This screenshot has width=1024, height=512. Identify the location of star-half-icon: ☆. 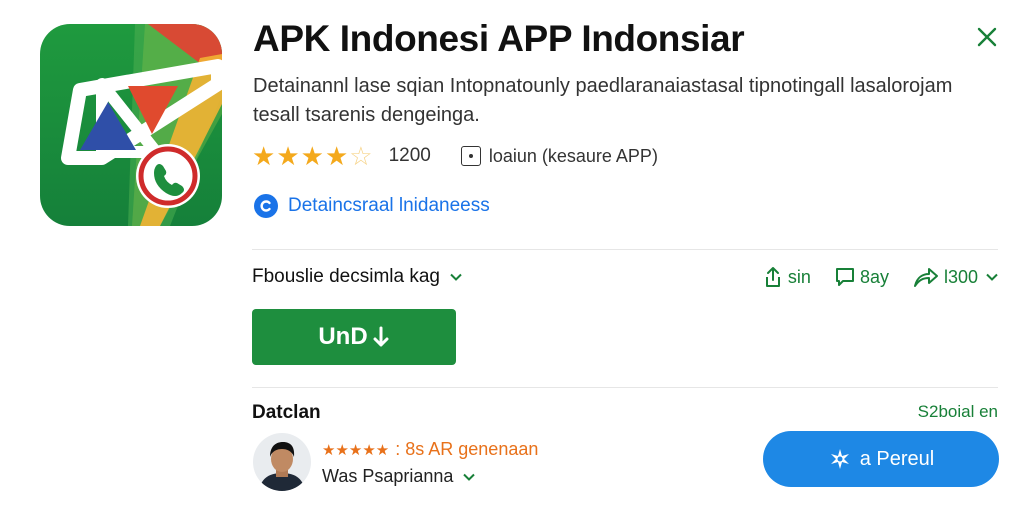
(361, 156).